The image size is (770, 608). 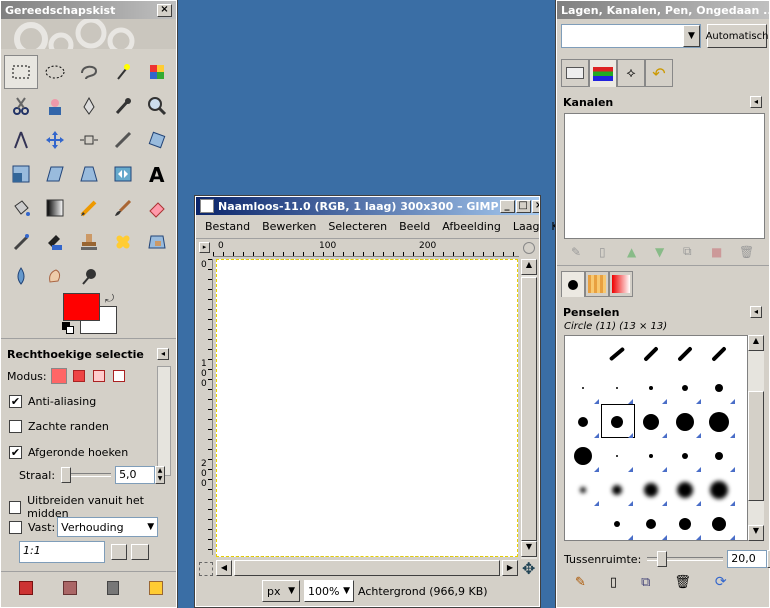 I want to click on maximize-icon: □, so click(x=523, y=206).